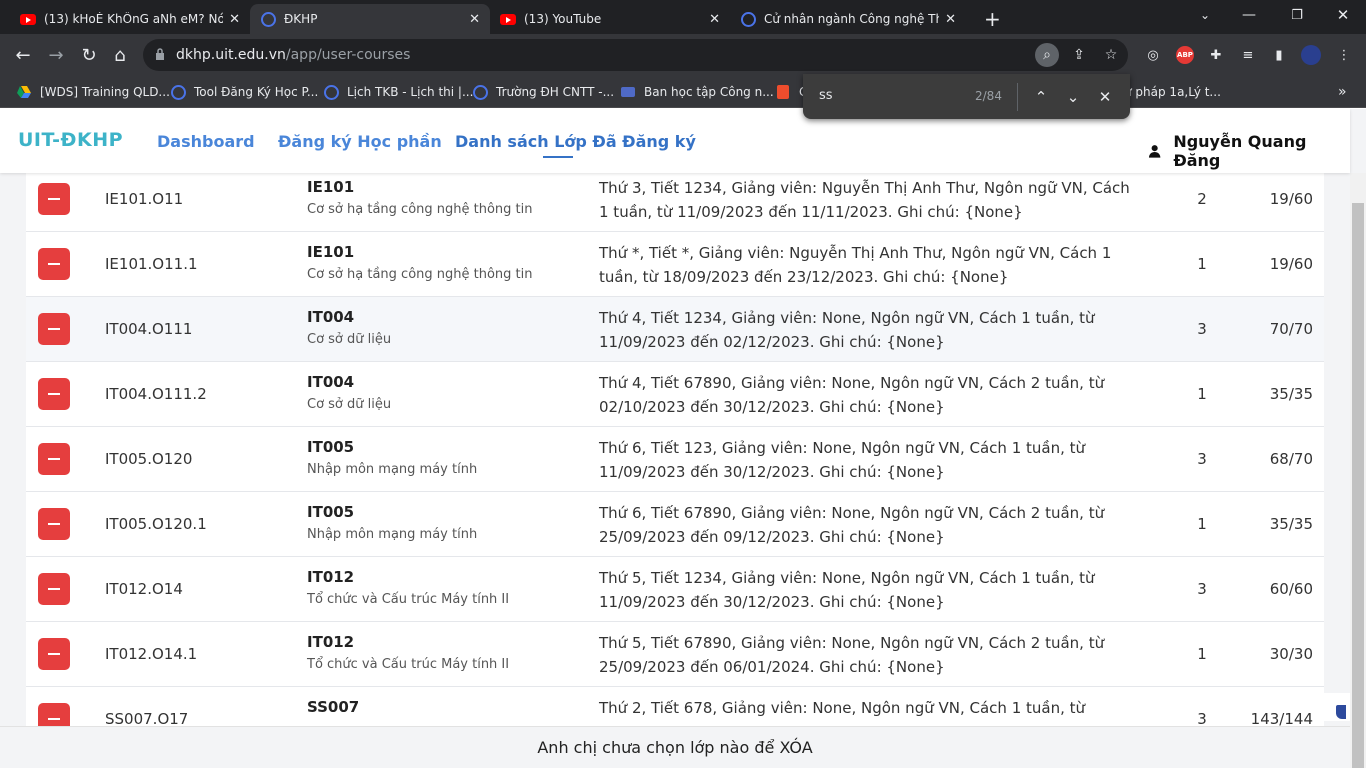 The height and width of the screenshot is (768, 1366). What do you see at coordinates (420, 209) in the screenshot?
I see `course-name: Cơ sở hạ tầng công nghệ thông tin` at bounding box center [420, 209].